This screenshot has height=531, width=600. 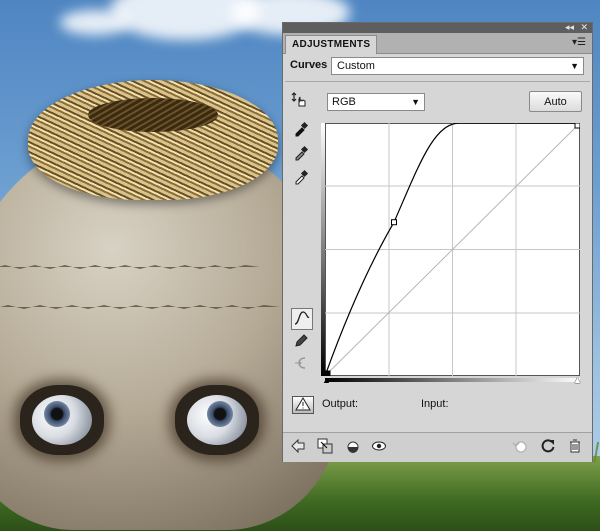 I want to click on channel-dropdown: RGB ▼, so click(x=376, y=102).